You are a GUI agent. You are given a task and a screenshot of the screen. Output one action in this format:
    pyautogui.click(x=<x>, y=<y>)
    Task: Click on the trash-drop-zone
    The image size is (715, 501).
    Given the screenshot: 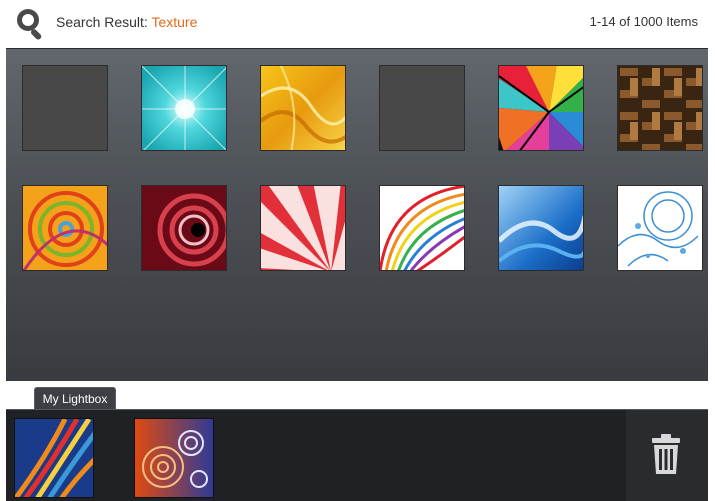 What is the action you would take?
    pyautogui.click(x=667, y=455)
    